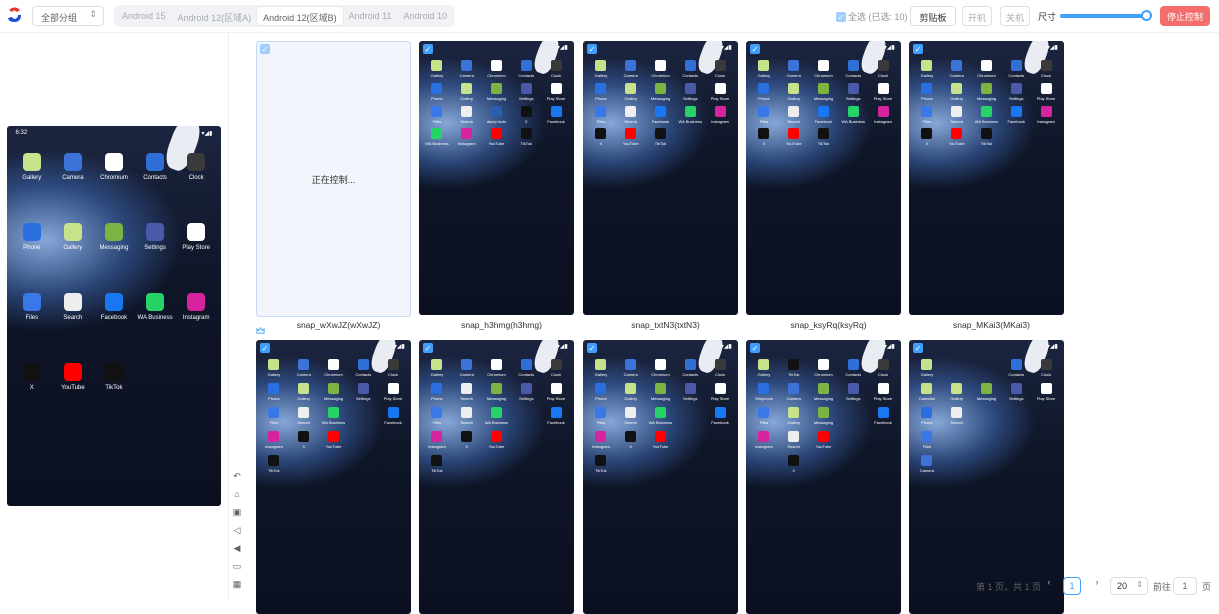 The image size is (1219, 614). Describe the element at coordinates (237, 548) in the screenshot. I see `volume-up-icon: ◀` at that location.